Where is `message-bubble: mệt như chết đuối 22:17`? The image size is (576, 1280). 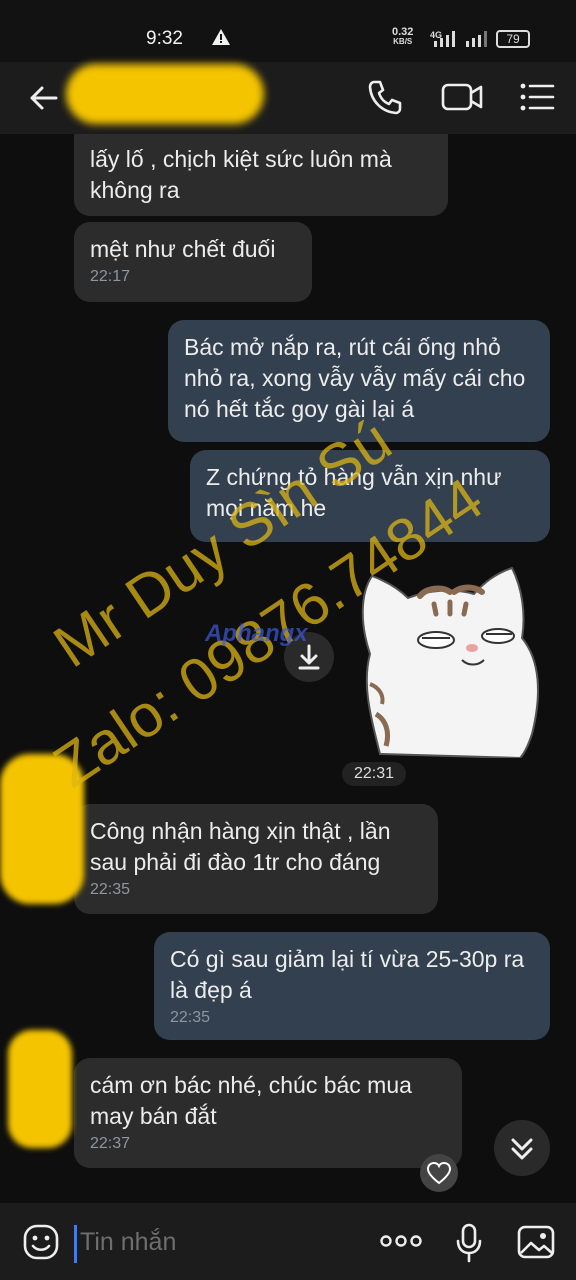 message-bubble: mệt như chết đuối 22:17 is located at coordinates (193, 262).